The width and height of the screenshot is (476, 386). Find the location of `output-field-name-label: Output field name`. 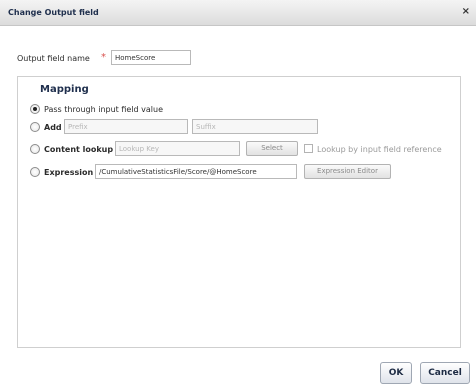

output-field-name-label: Output field name is located at coordinates (53, 58).